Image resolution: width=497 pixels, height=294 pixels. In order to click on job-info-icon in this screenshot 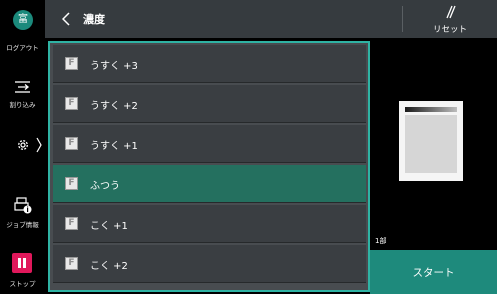, I will do `click(23, 205)`.